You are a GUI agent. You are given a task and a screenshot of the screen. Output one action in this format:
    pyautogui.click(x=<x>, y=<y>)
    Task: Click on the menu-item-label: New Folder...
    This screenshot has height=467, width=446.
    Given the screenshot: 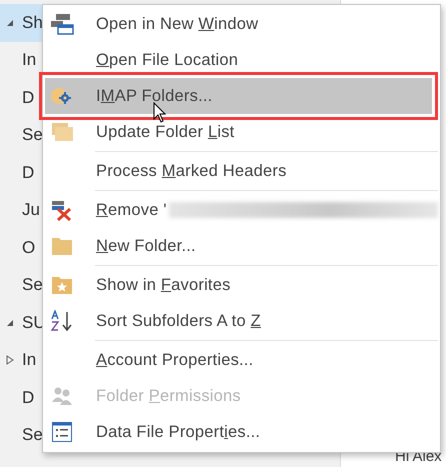 What is the action you would take?
    pyautogui.click(x=146, y=246)
    